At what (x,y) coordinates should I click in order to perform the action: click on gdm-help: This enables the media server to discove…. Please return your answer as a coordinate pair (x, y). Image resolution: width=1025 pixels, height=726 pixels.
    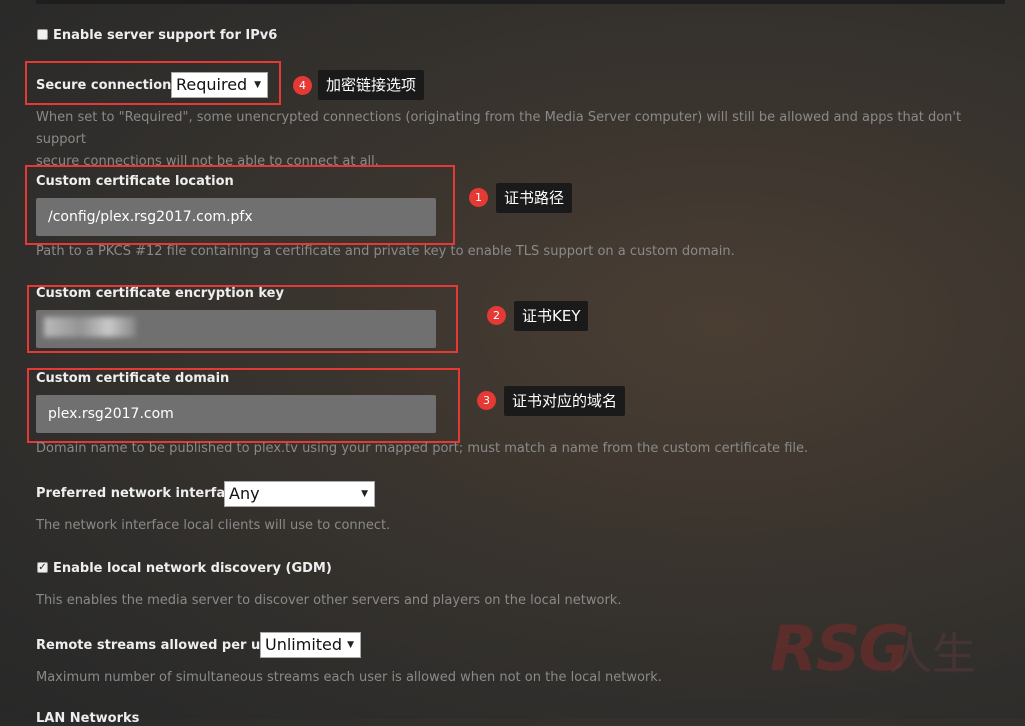
    Looking at the image, I should click on (329, 600).